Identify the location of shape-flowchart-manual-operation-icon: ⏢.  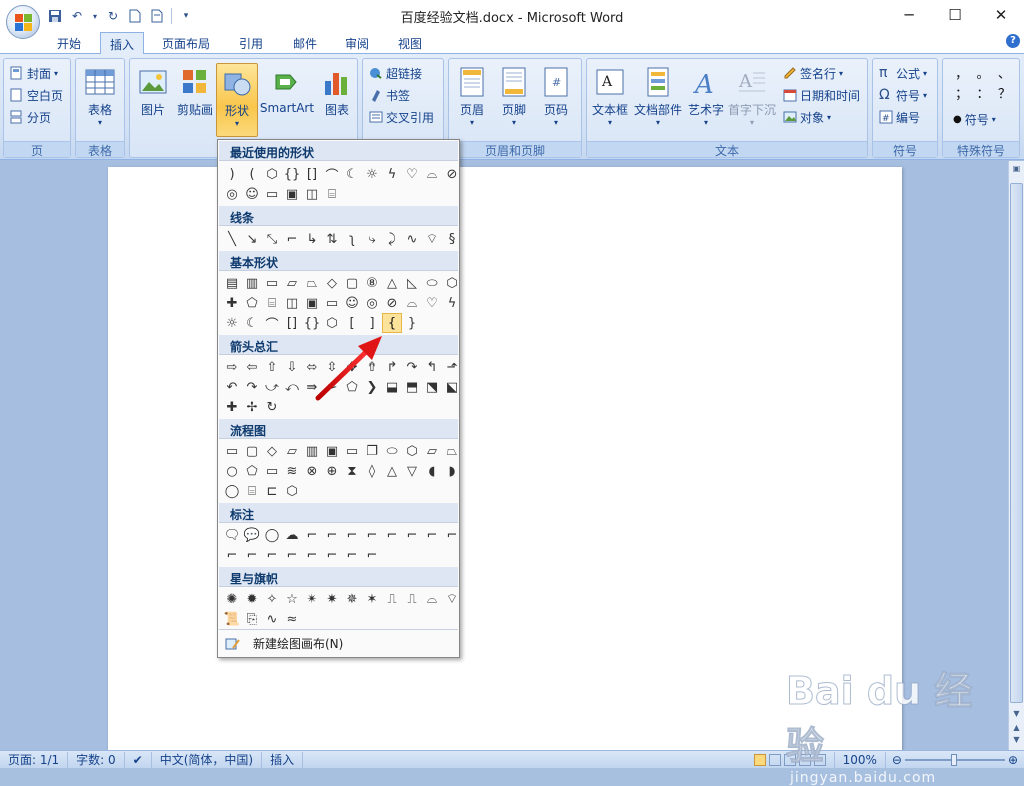
(452, 451).